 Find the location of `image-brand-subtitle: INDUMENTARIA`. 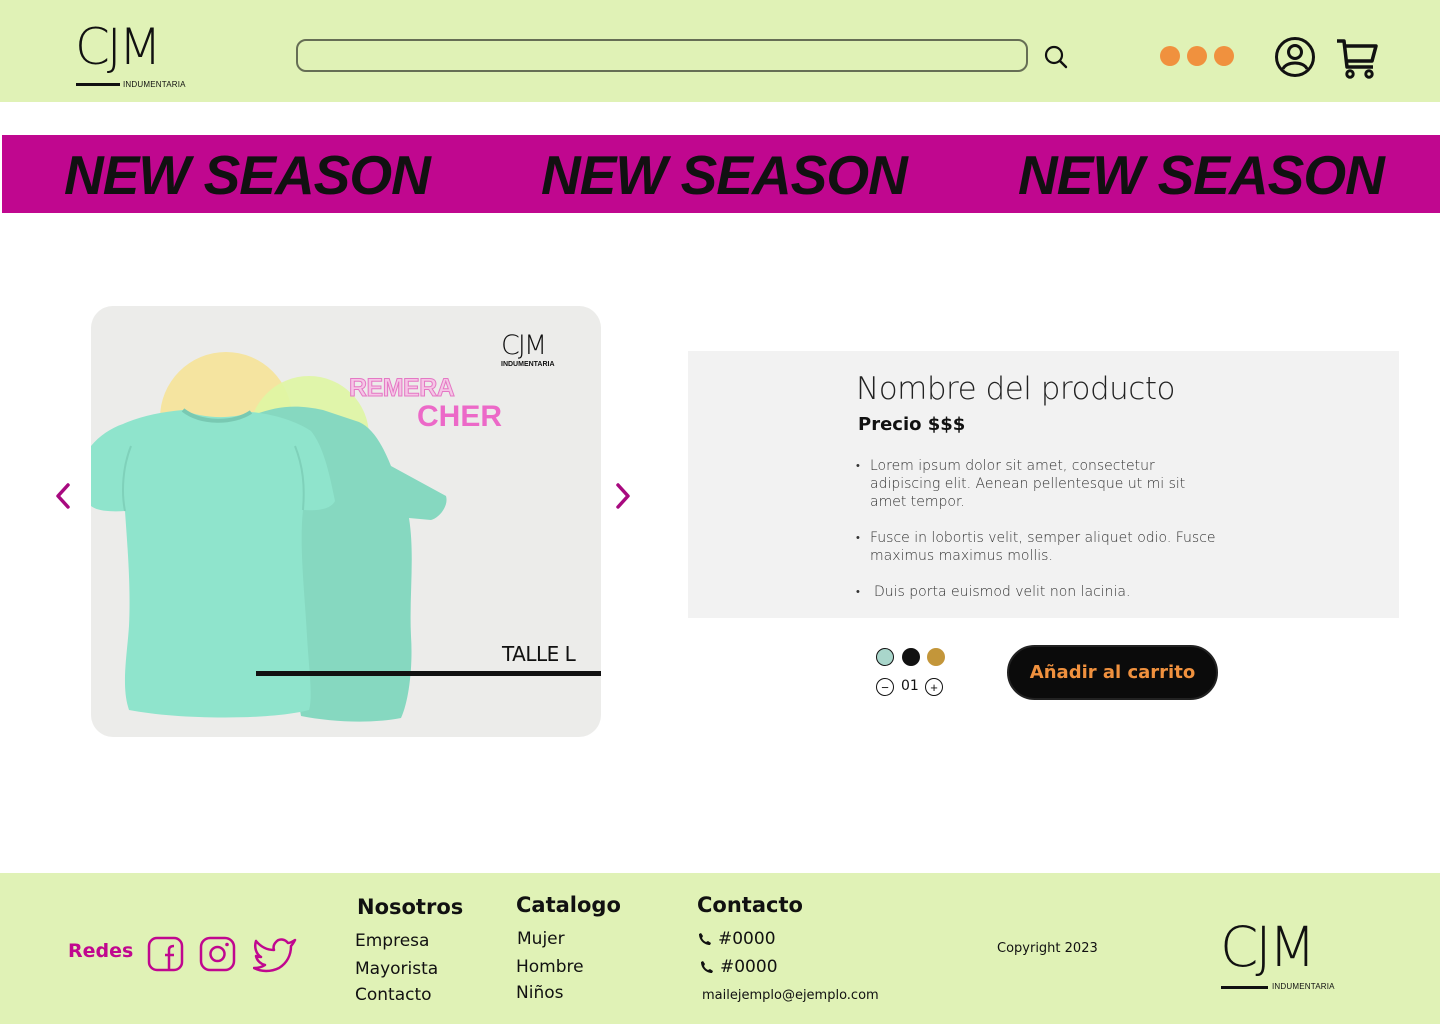

image-brand-subtitle: INDUMENTARIA is located at coordinates (528, 364).